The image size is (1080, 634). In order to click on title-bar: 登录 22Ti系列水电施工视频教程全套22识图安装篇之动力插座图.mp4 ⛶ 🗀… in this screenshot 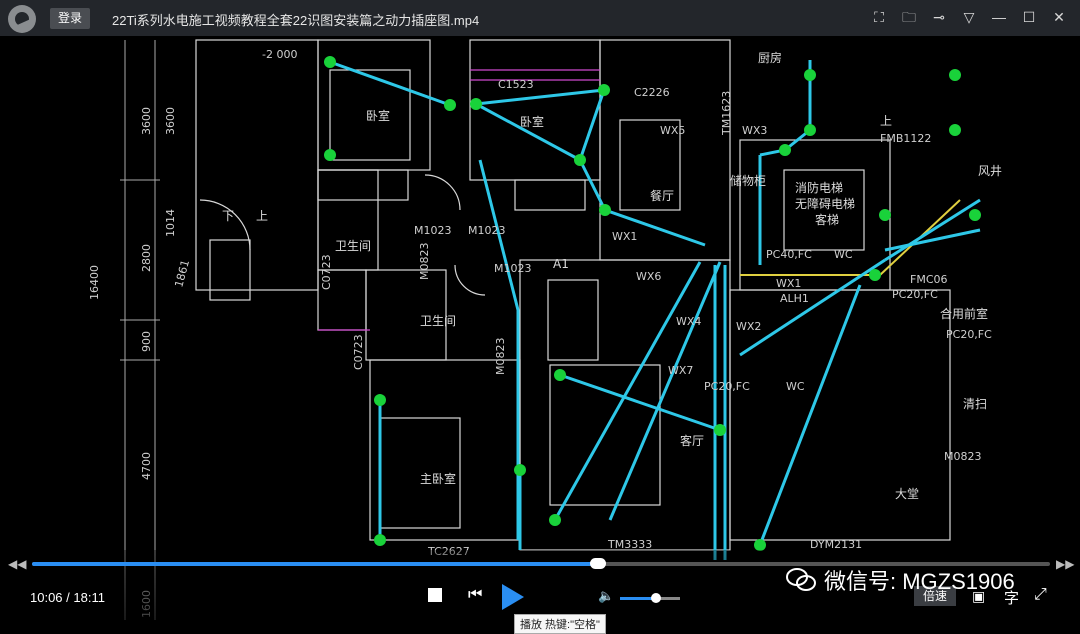, I will do `click(540, 18)`.